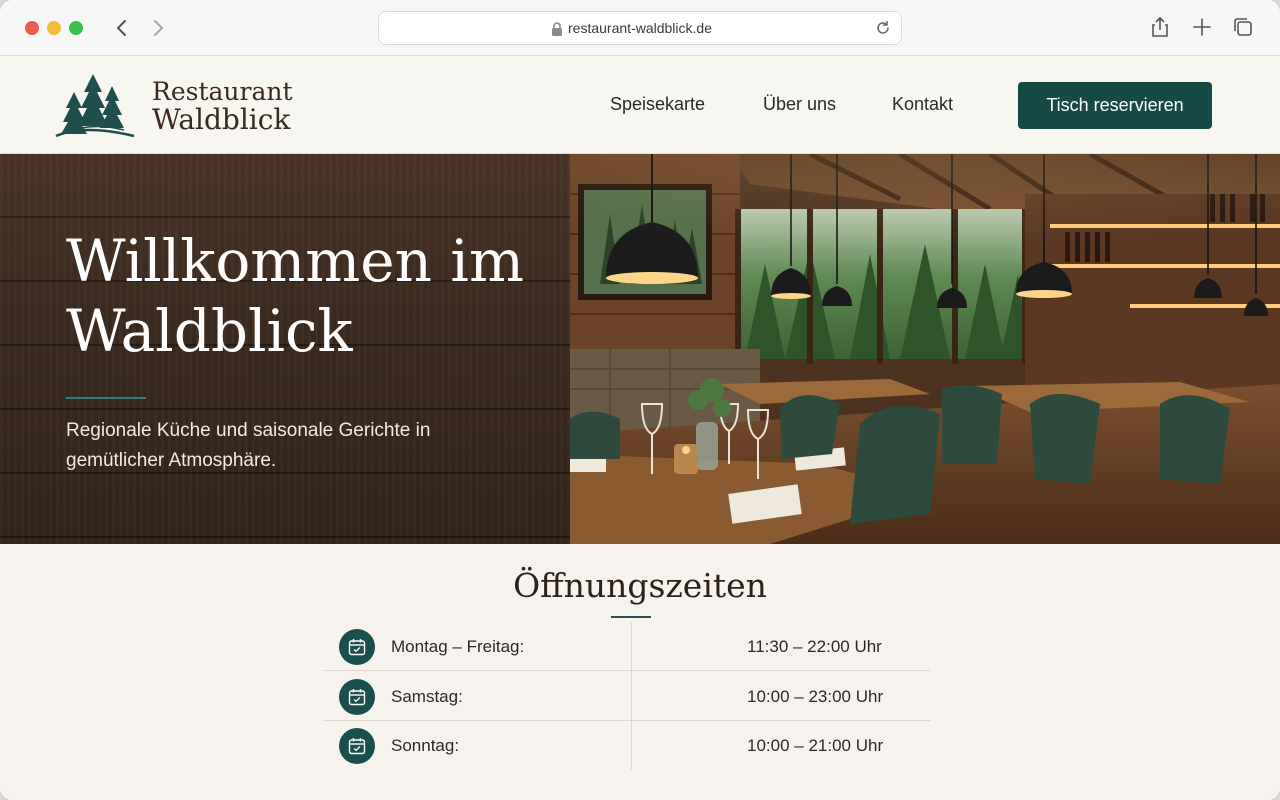 The image size is (1280, 800). I want to click on time-label: 10:00 – 21:00 Uhr, so click(815, 745).